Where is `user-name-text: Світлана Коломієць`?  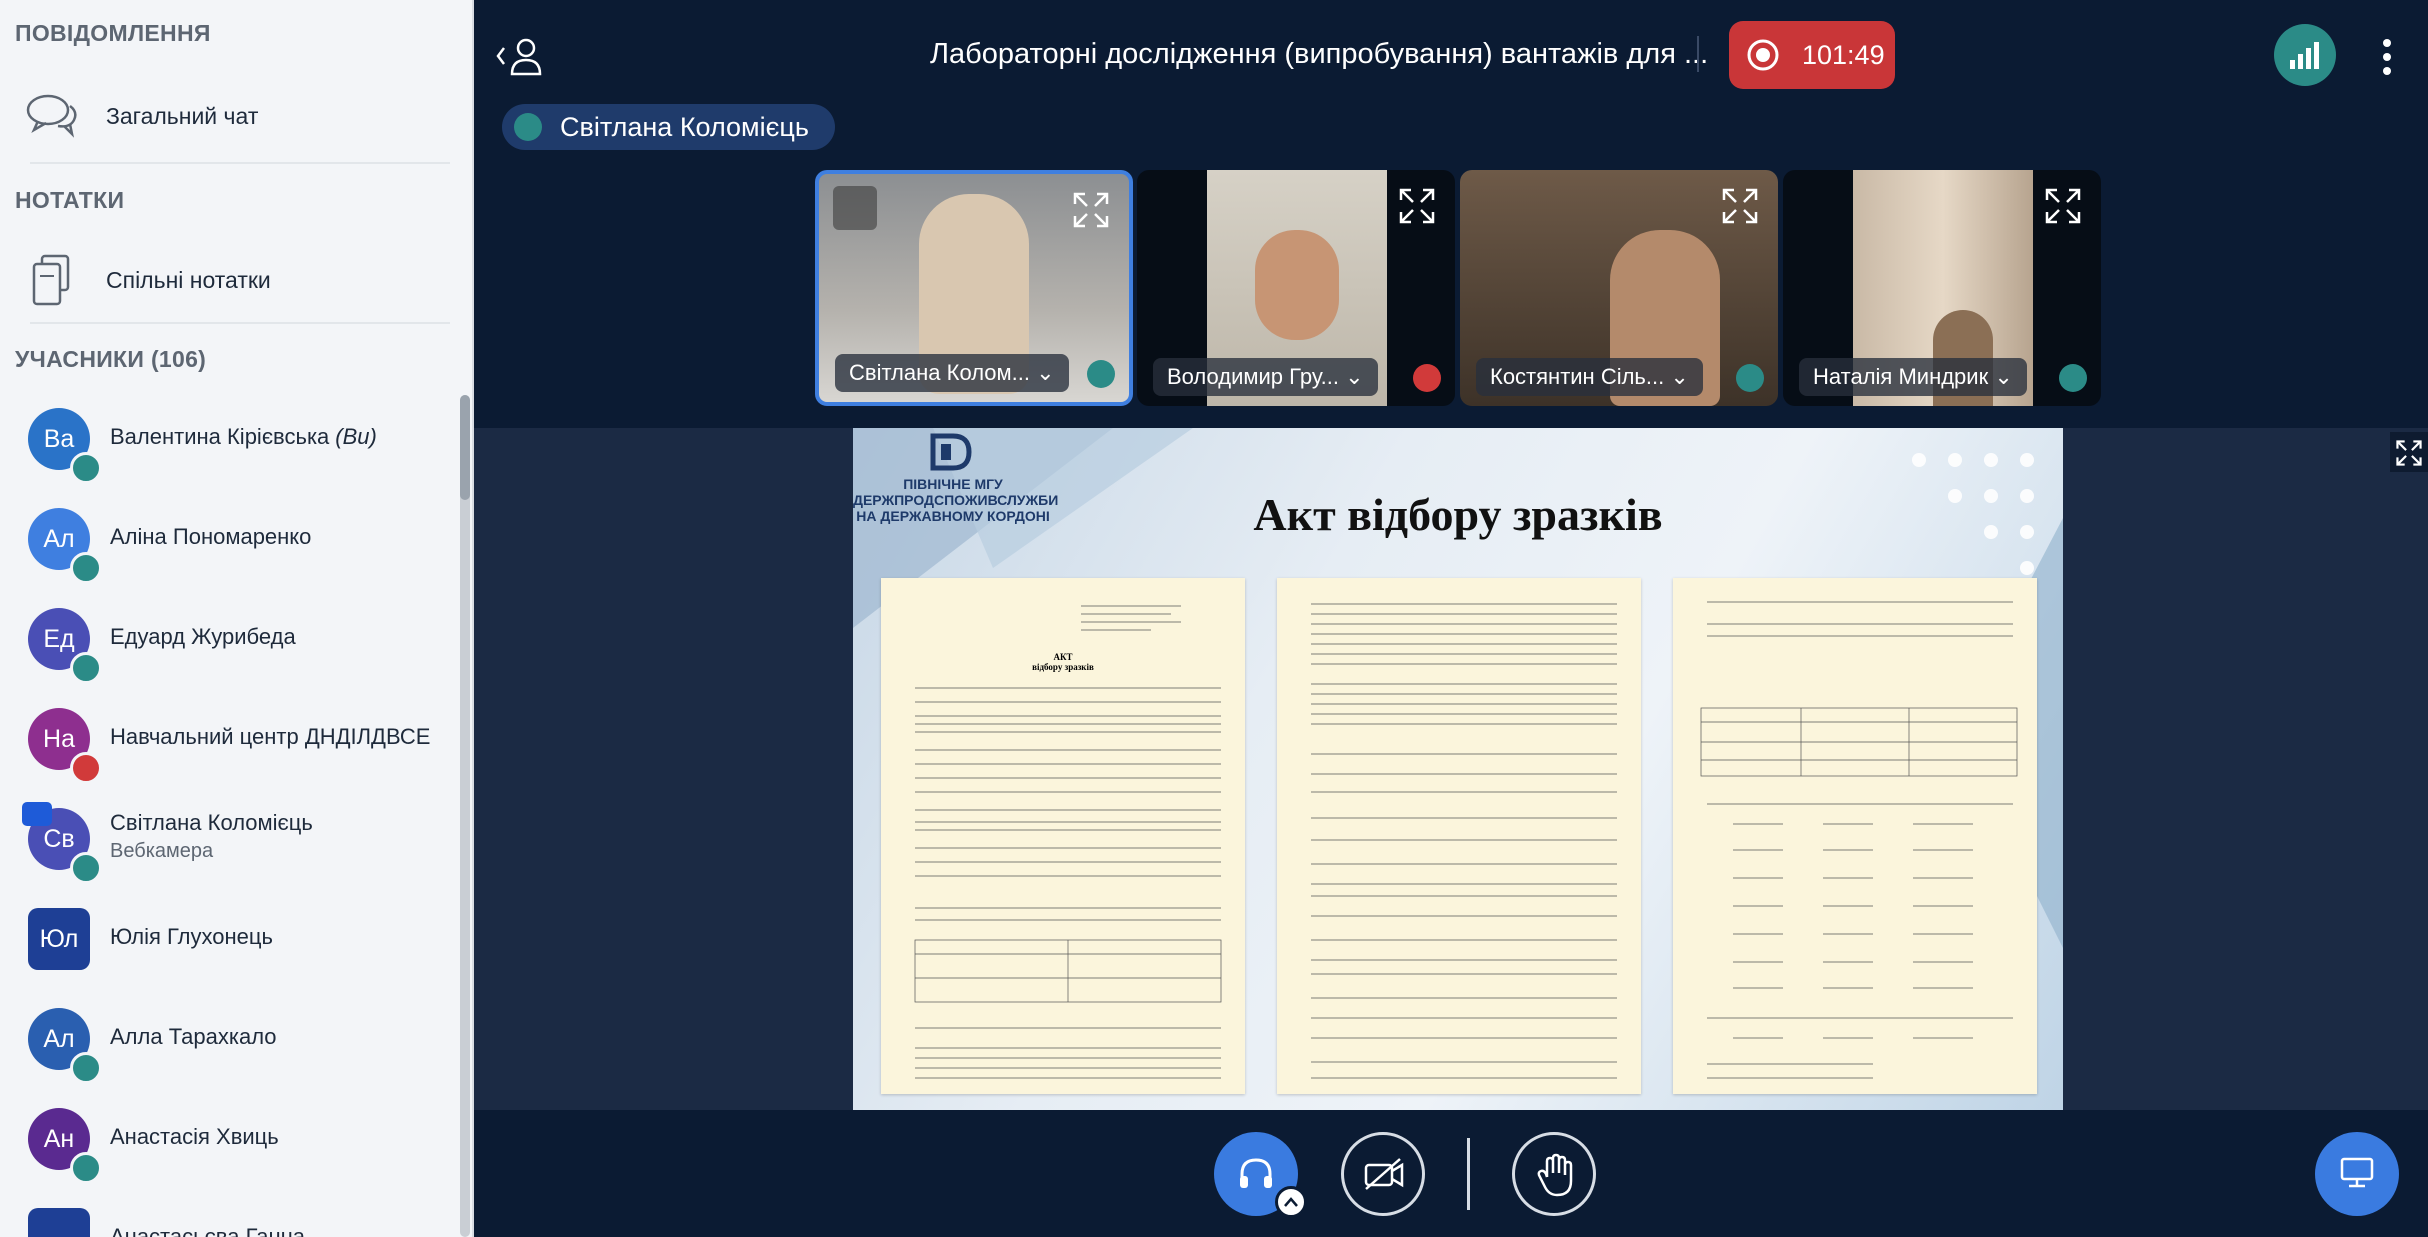 user-name-text: Світлана Коломієць is located at coordinates (211, 822).